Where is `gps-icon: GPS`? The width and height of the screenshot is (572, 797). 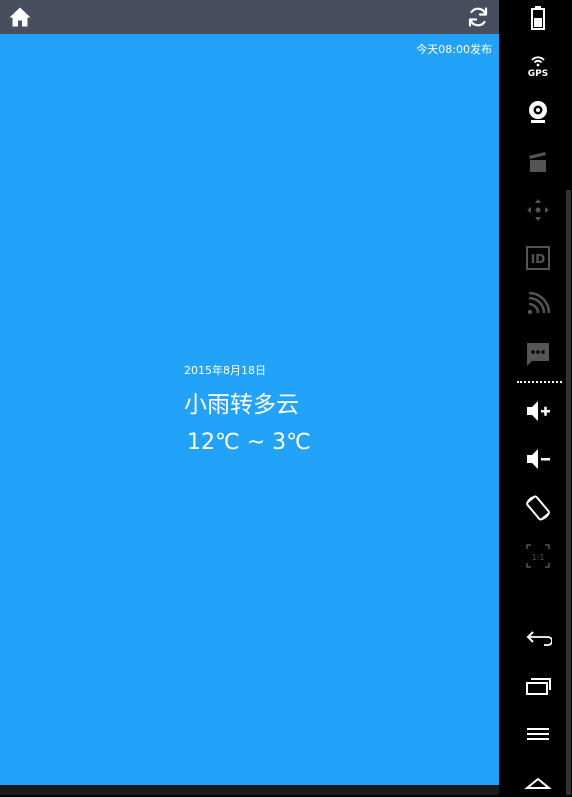
gps-icon: GPS is located at coordinates (538, 67).